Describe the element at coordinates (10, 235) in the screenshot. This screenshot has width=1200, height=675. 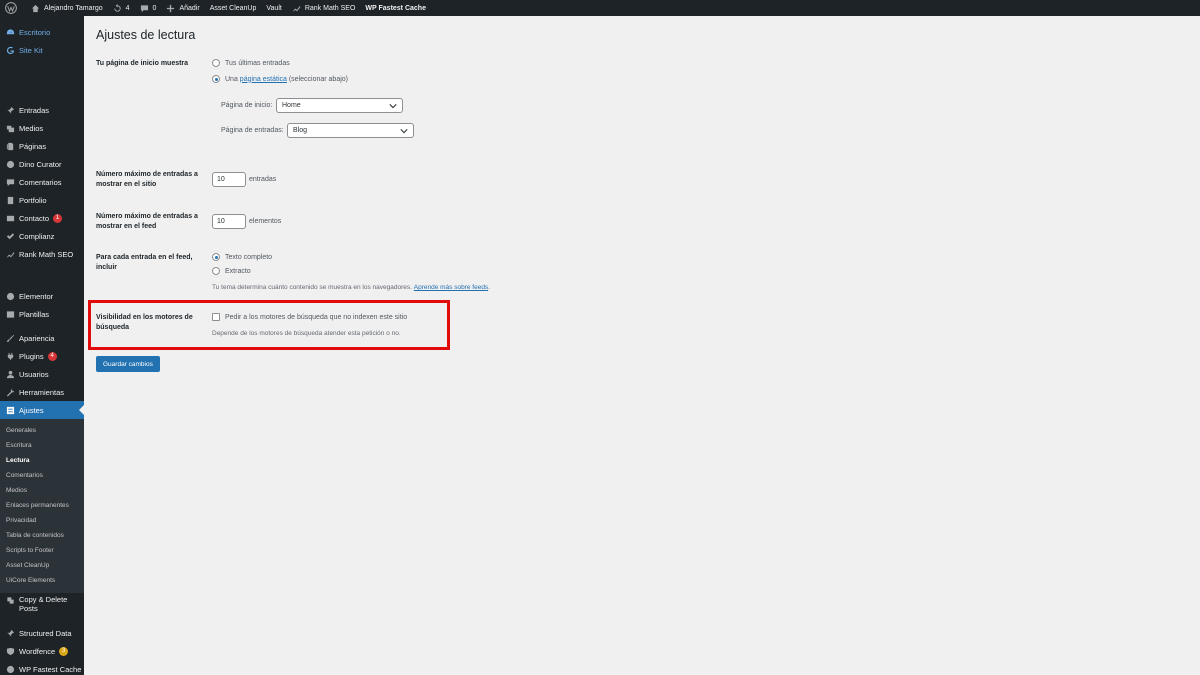
I see `checkmark-icon` at that location.